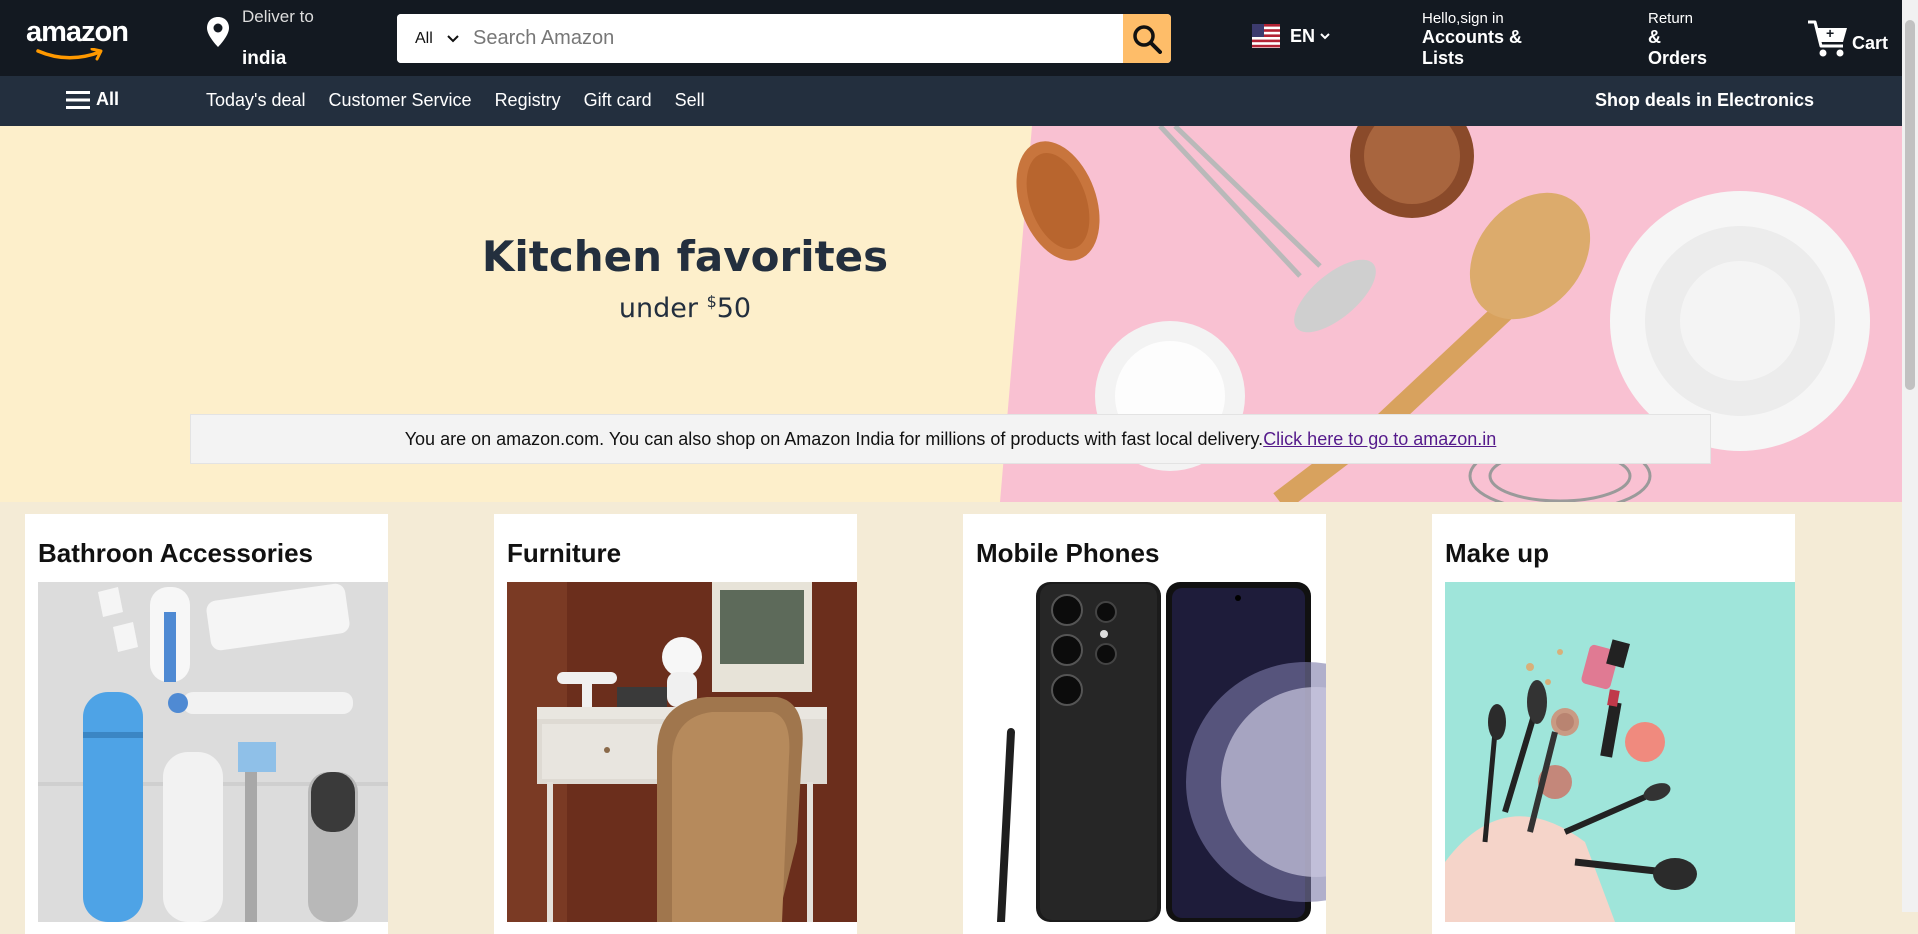 The height and width of the screenshot is (934, 1918). What do you see at coordinates (734, 308) in the screenshot?
I see `hero-amount: 50` at bounding box center [734, 308].